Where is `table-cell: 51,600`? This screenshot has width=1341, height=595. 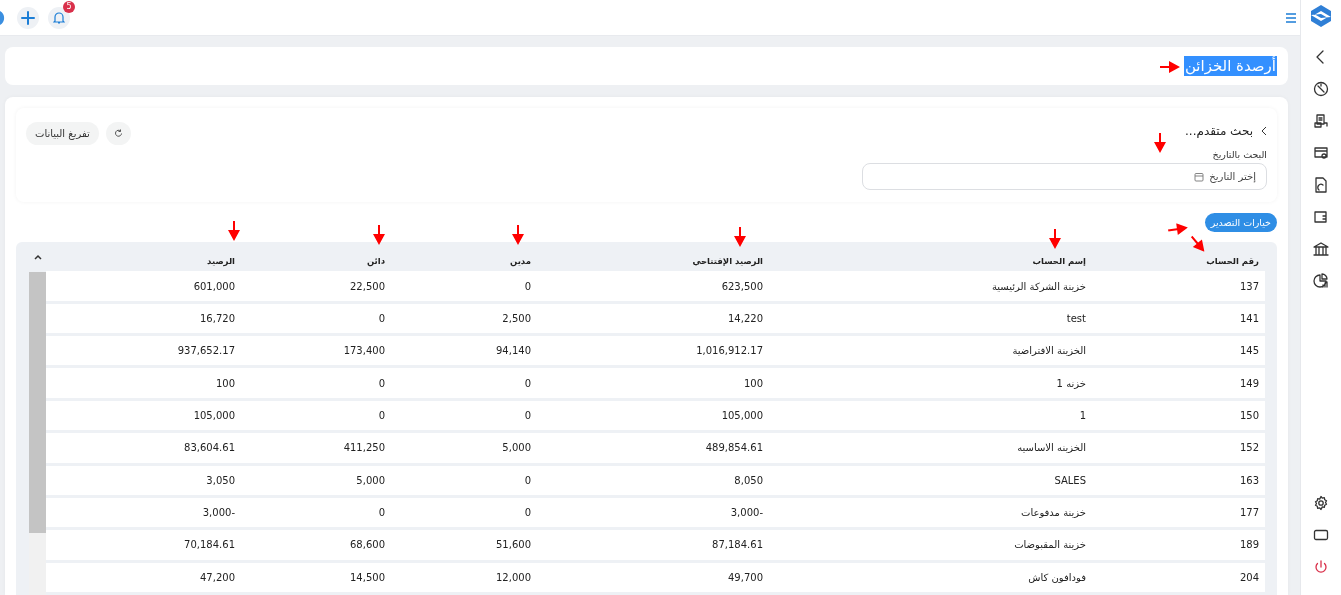
table-cell: 51,600 is located at coordinates (464, 545).